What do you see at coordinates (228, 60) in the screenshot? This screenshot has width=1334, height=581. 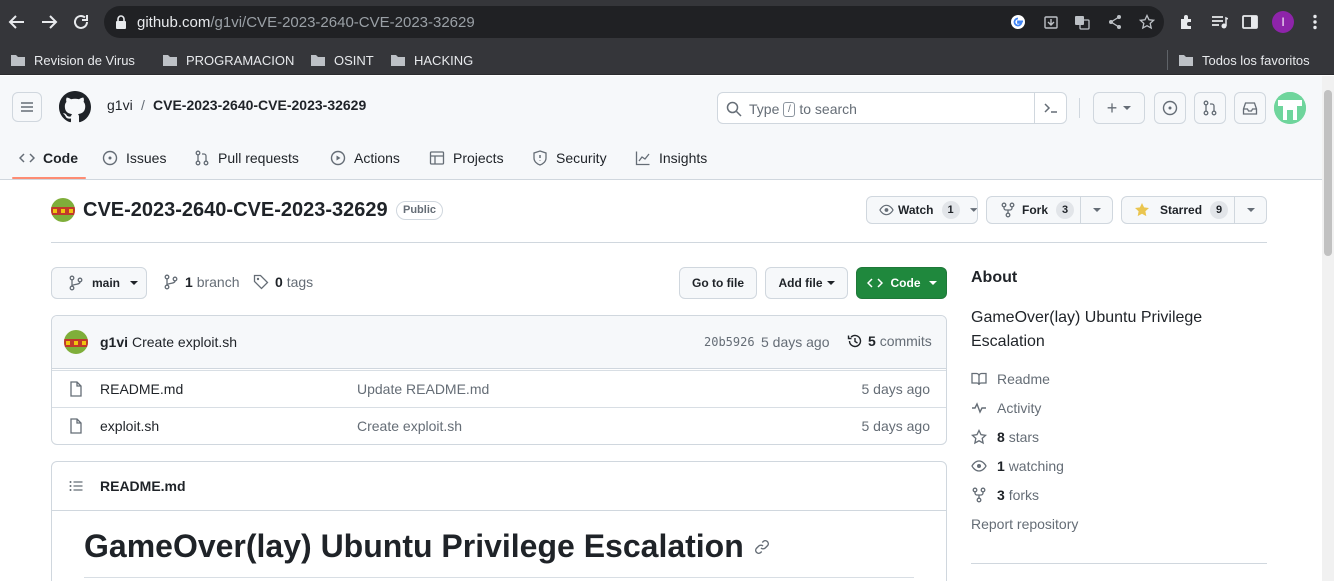 I see `bookmark-folder: PROGRAMACION` at bounding box center [228, 60].